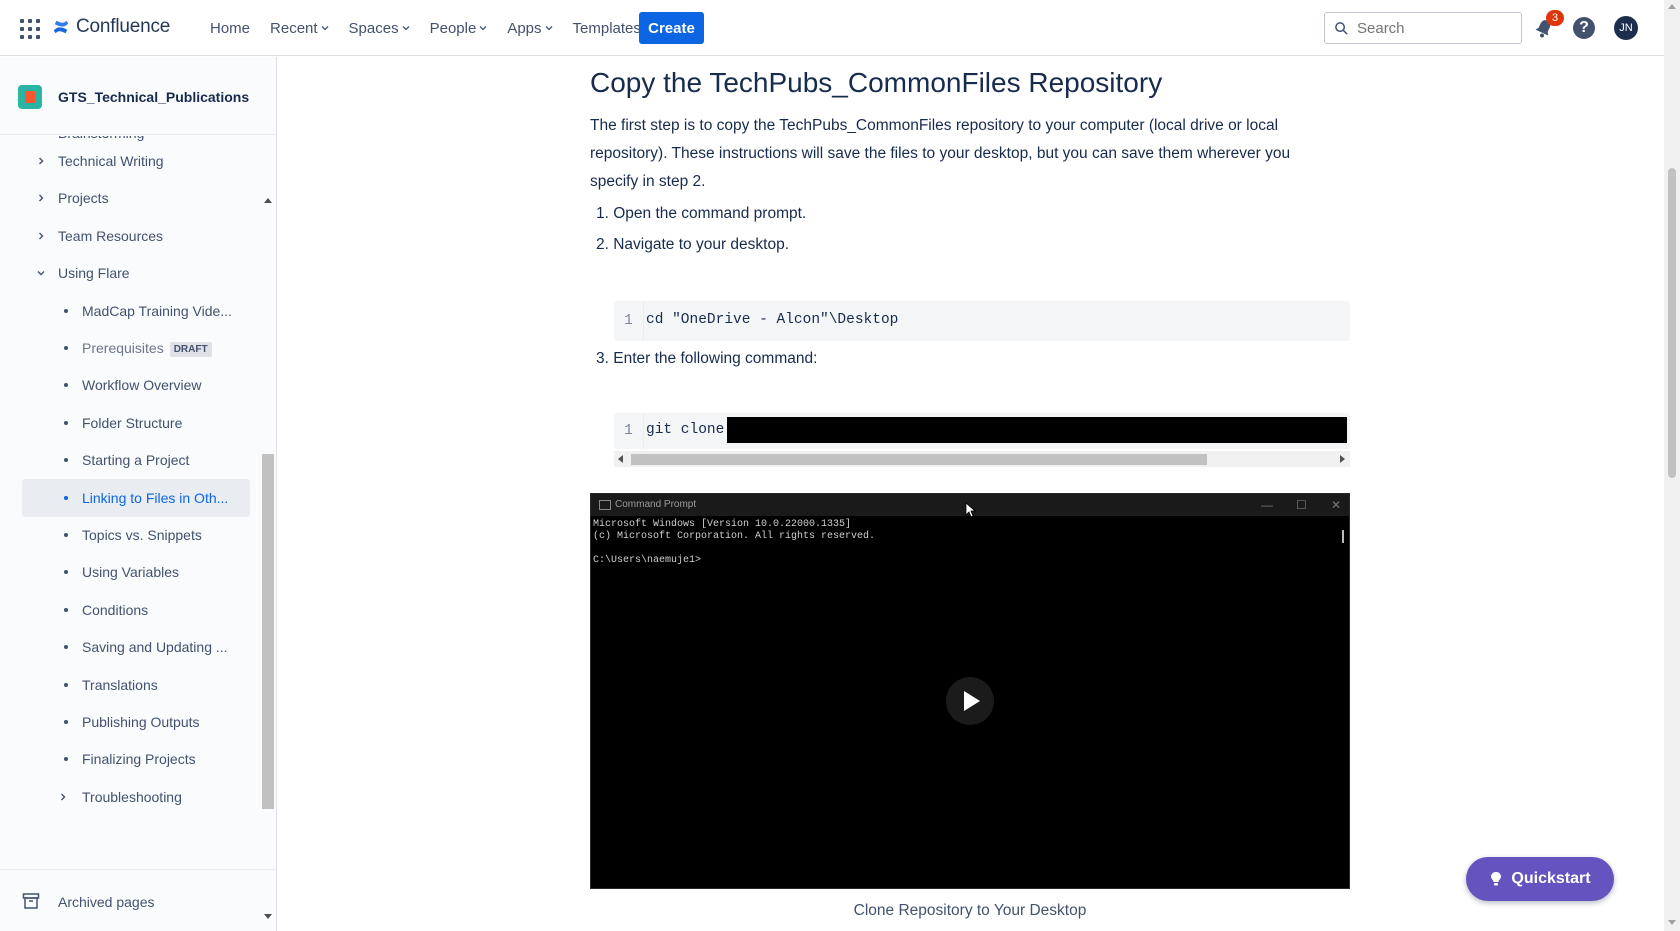 The width and height of the screenshot is (1680, 931). I want to click on tree-item-text: Translations, so click(120, 684).